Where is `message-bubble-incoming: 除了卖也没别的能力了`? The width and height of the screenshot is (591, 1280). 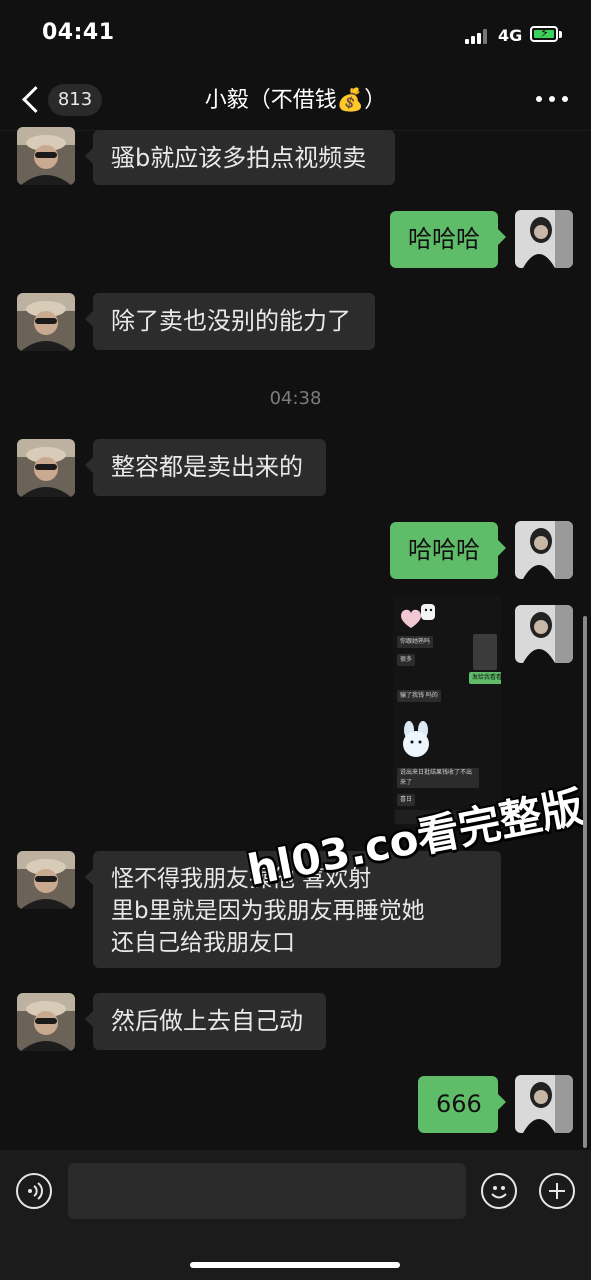
message-bubble-incoming: 除了卖也没别的能力了 is located at coordinates (230, 321).